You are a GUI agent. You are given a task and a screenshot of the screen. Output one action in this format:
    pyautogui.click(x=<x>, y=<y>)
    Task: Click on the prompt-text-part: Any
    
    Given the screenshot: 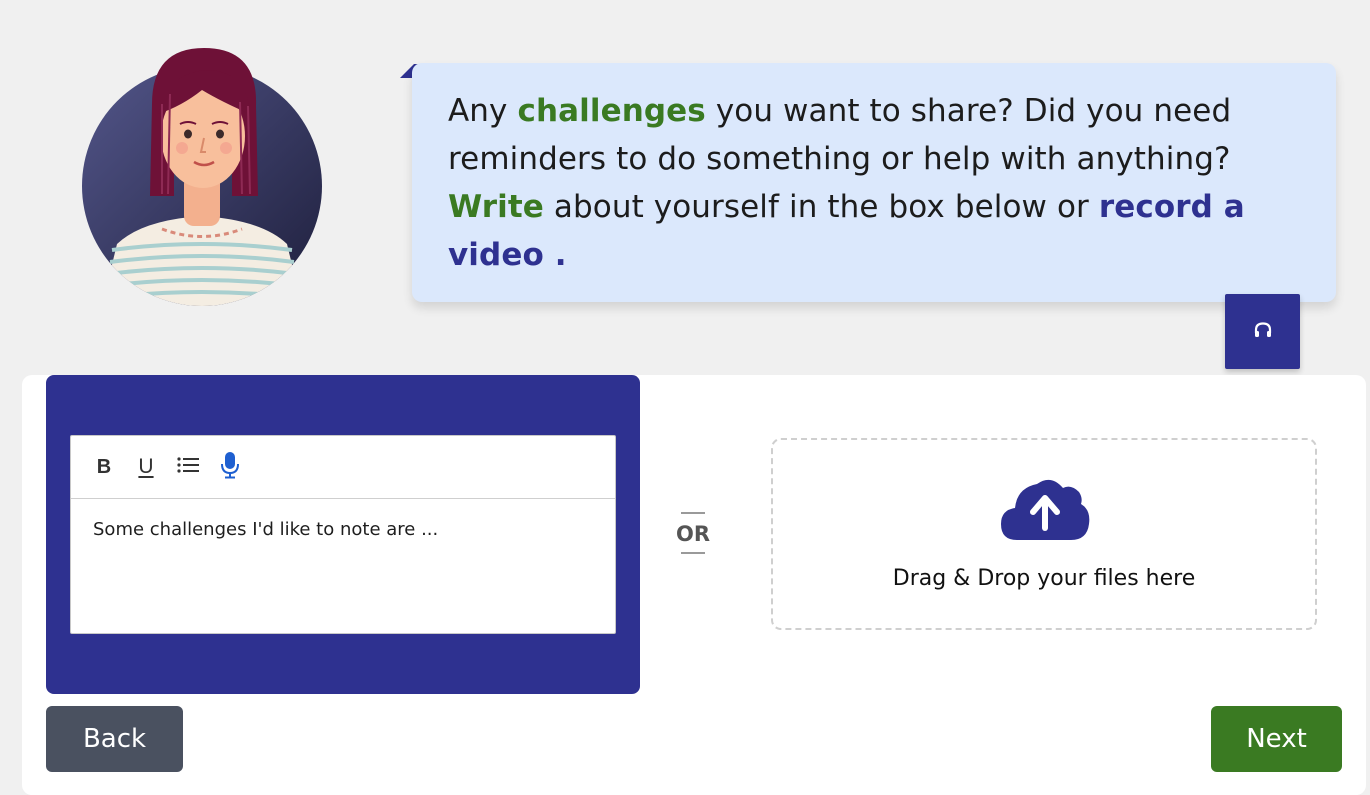 What is the action you would take?
    pyautogui.click(x=483, y=111)
    